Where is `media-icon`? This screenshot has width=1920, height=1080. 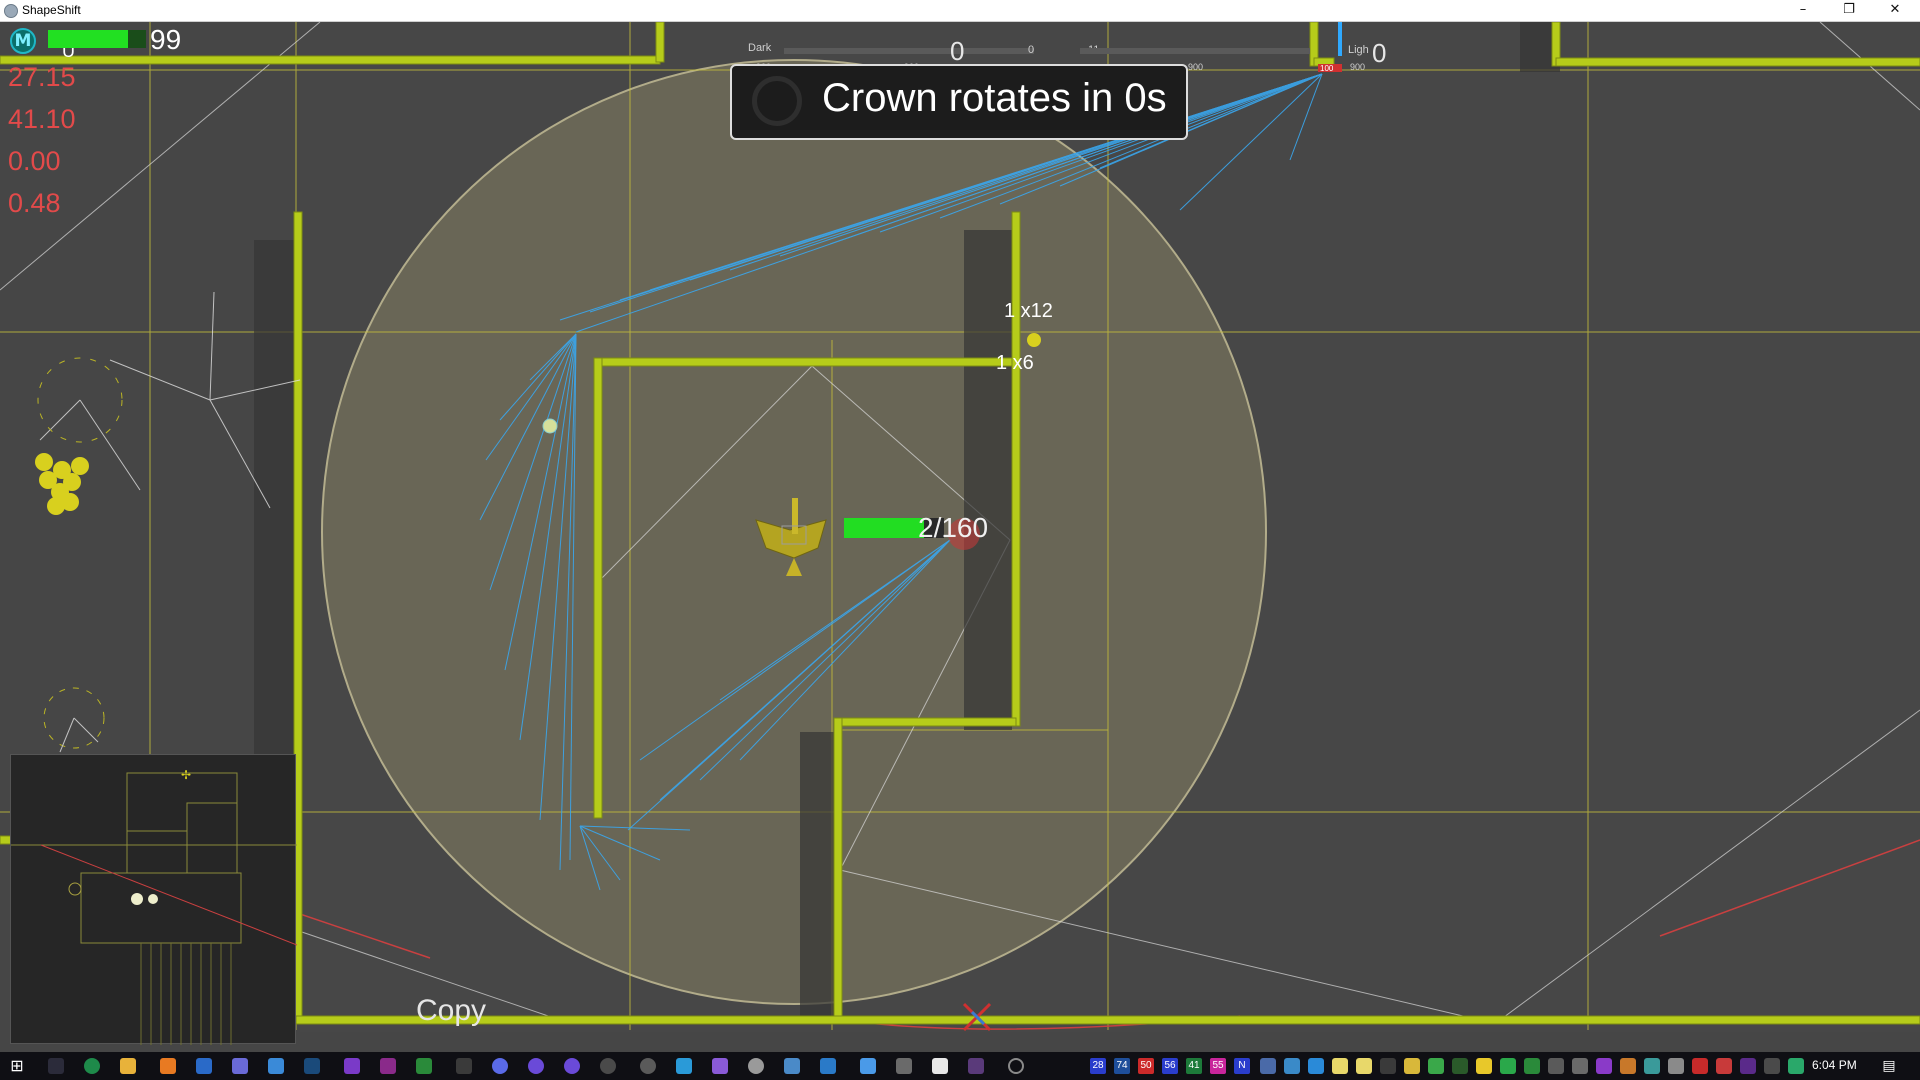 media-icon is located at coordinates (168, 1066).